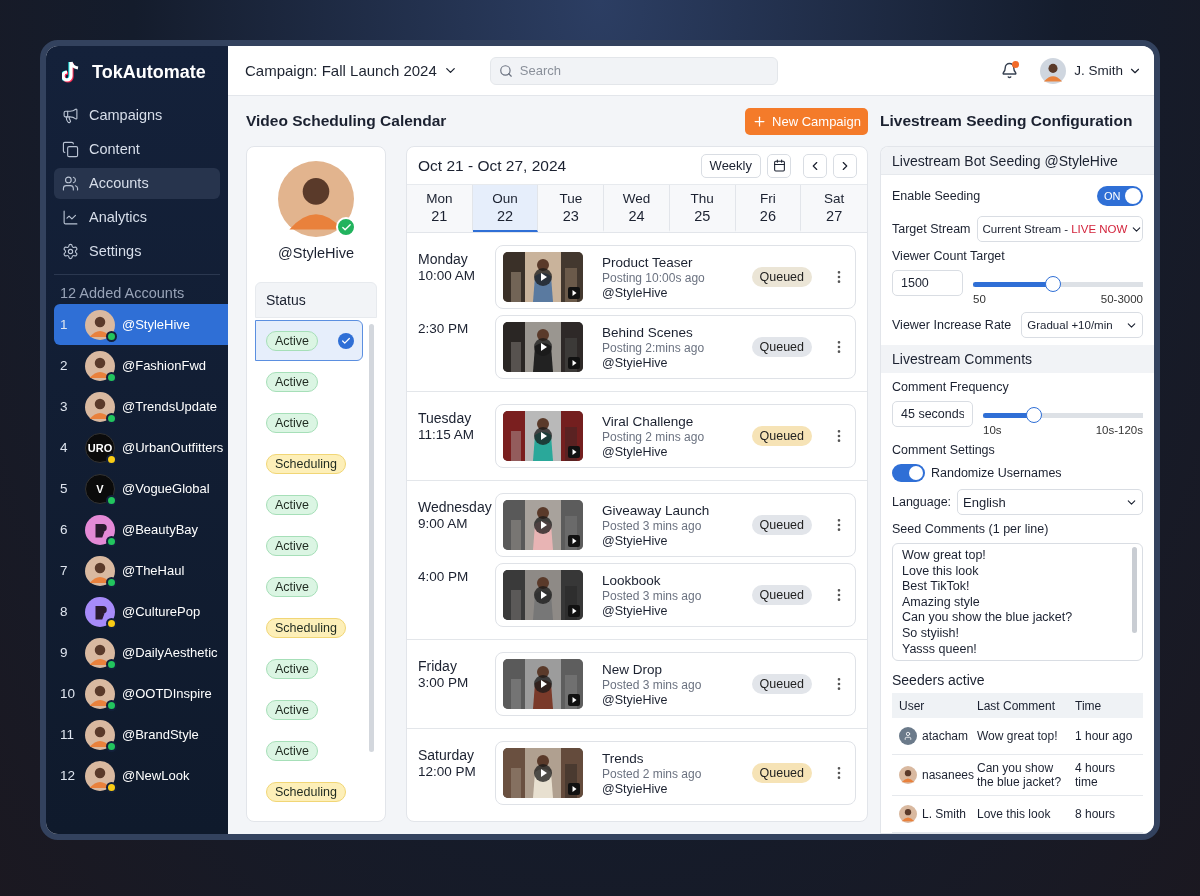  I want to click on search-field: Search, so click(633, 70).